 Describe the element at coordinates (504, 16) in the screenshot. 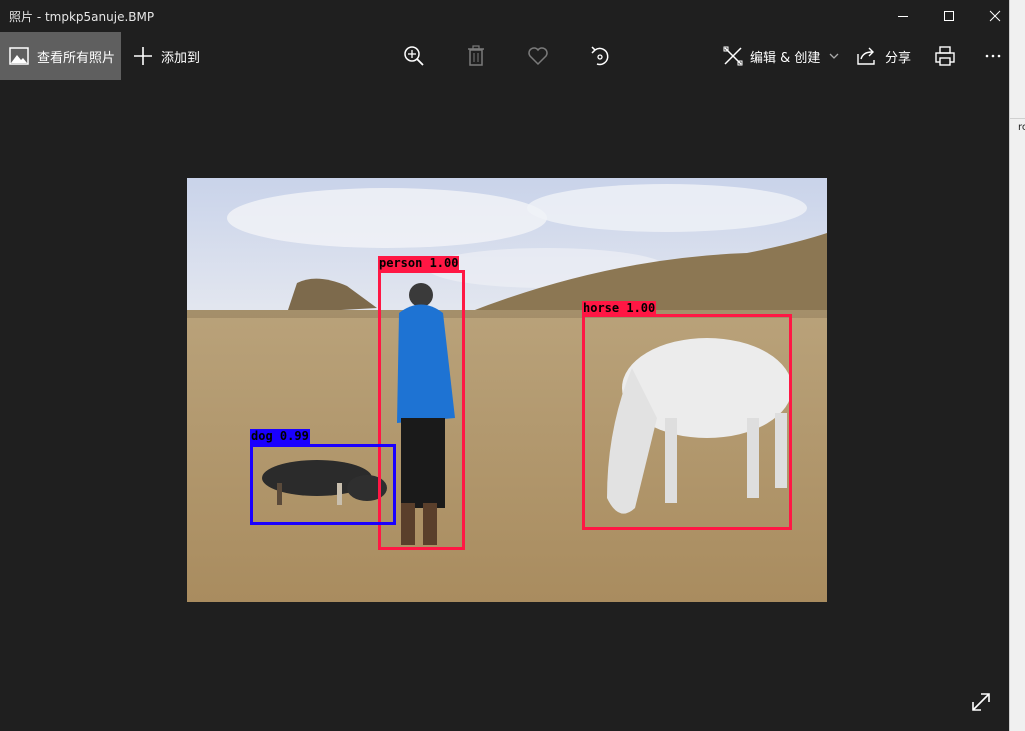

I see `title-bar: 照片 - tmpkp5anuje.BMP` at that location.